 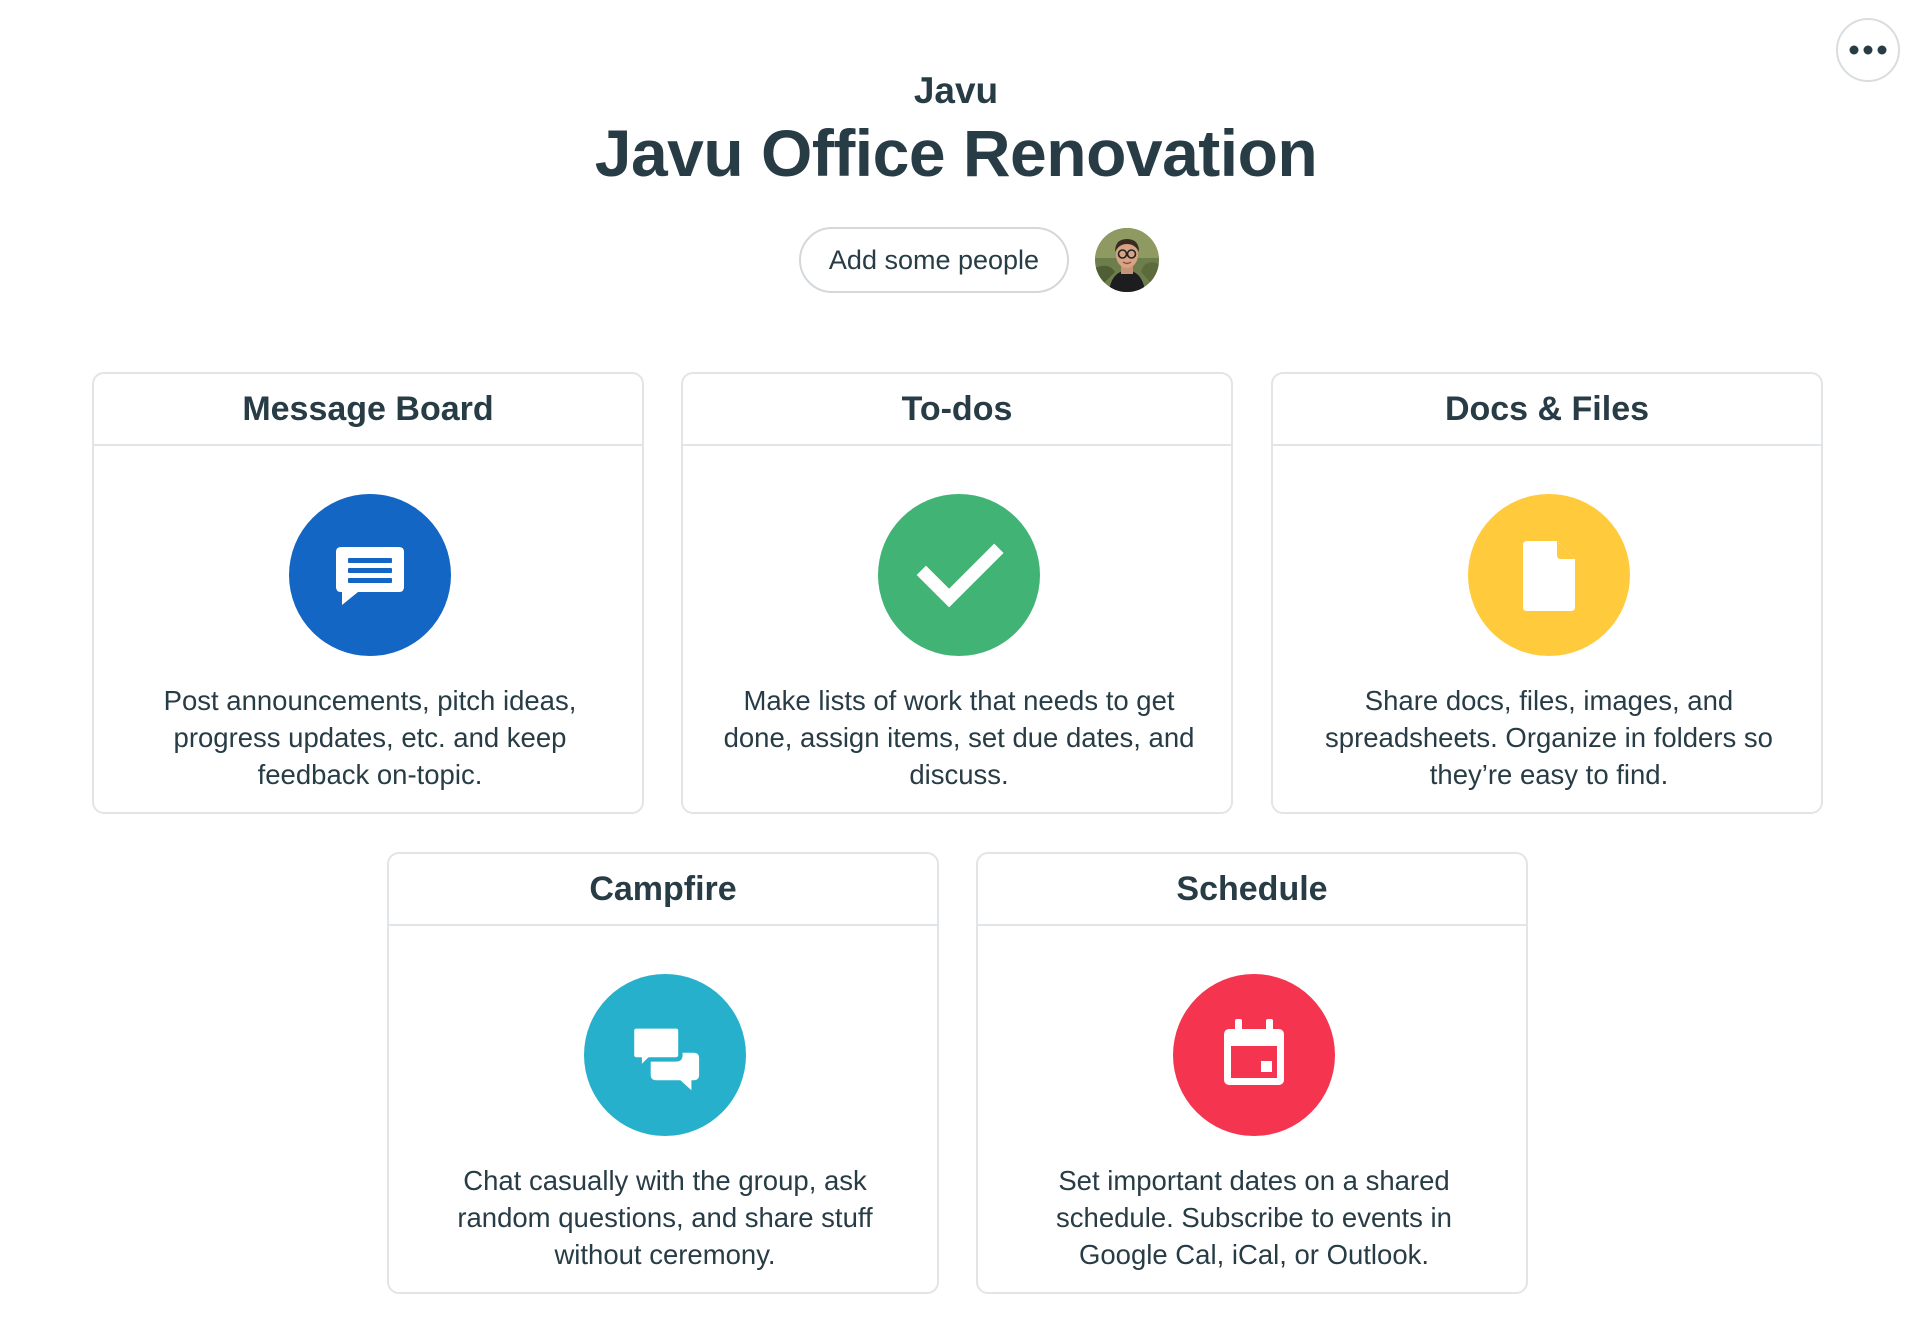 What do you see at coordinates (368, 410) in the screenshot?
I see `card-title: Message Board` at bounding box center [368, 410].